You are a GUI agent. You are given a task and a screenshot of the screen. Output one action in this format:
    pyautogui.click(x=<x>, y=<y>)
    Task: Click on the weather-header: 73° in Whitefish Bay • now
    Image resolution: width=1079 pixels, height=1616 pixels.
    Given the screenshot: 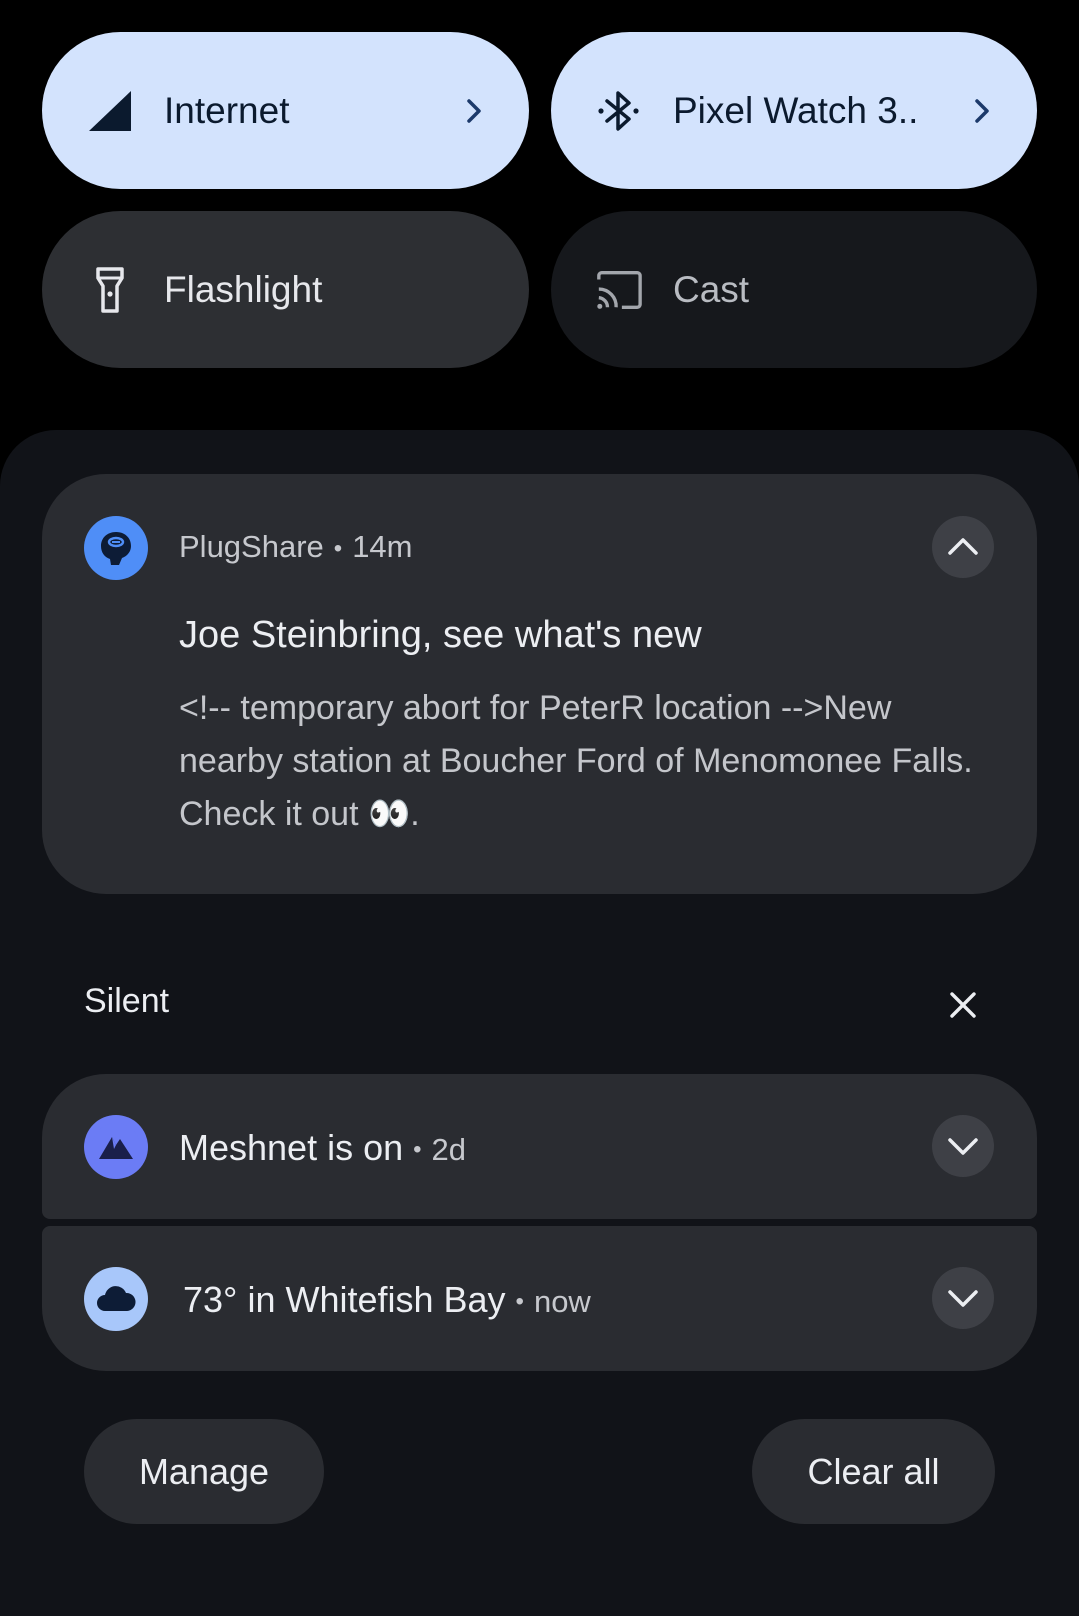 What is the action you would take?
    pyautogui.click(x=387, y=1300)
    